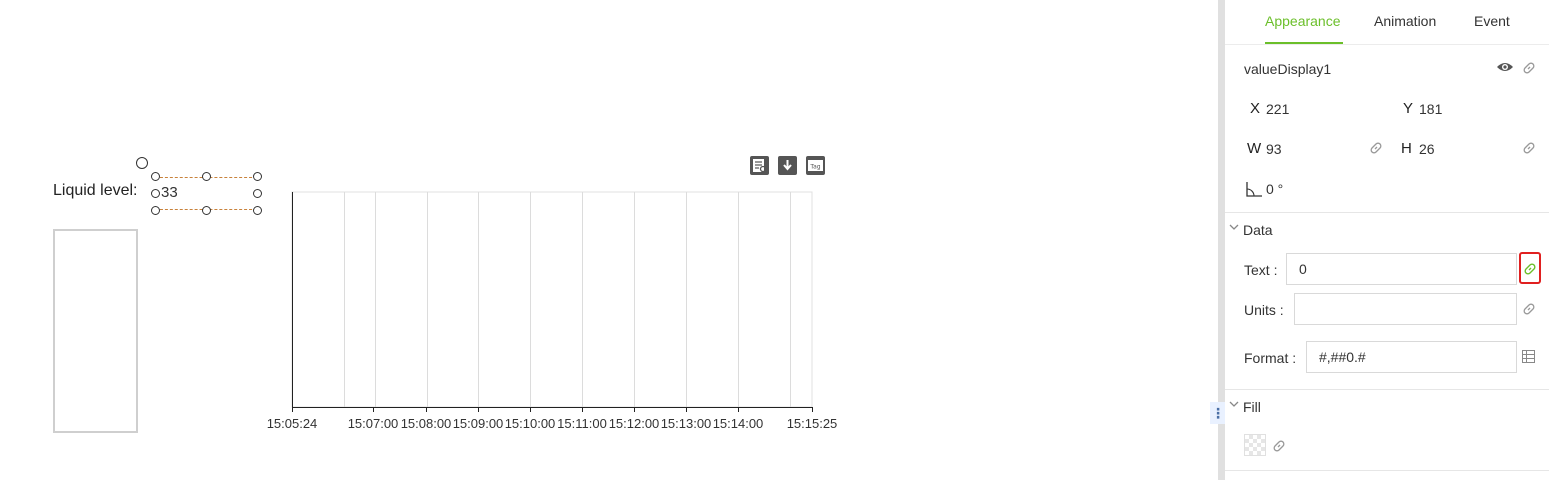  What do you see at coordinates (1529, 311) in the screenshot?
I see `units-link-icon` at bounding box center [1529, 311].